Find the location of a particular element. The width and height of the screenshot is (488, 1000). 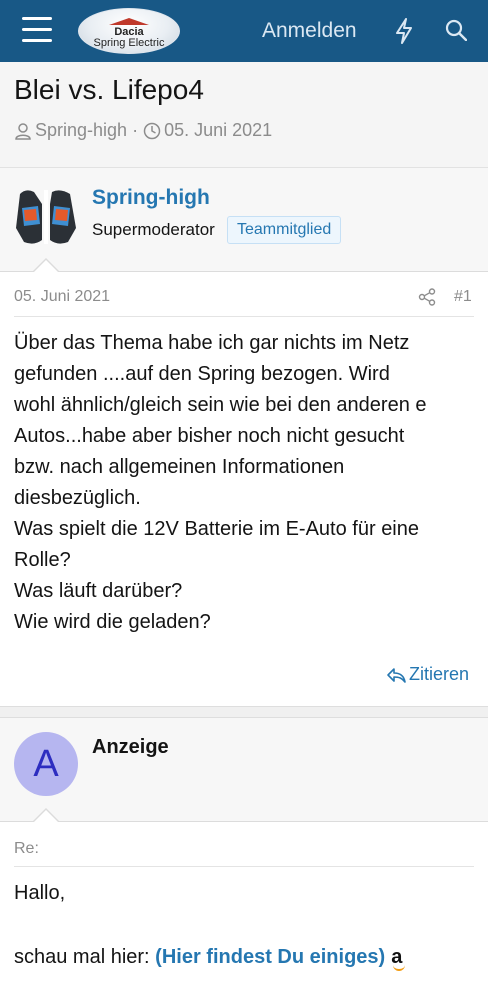

post-date: 05. Juni 2021 is located at coordinates (62, 297).